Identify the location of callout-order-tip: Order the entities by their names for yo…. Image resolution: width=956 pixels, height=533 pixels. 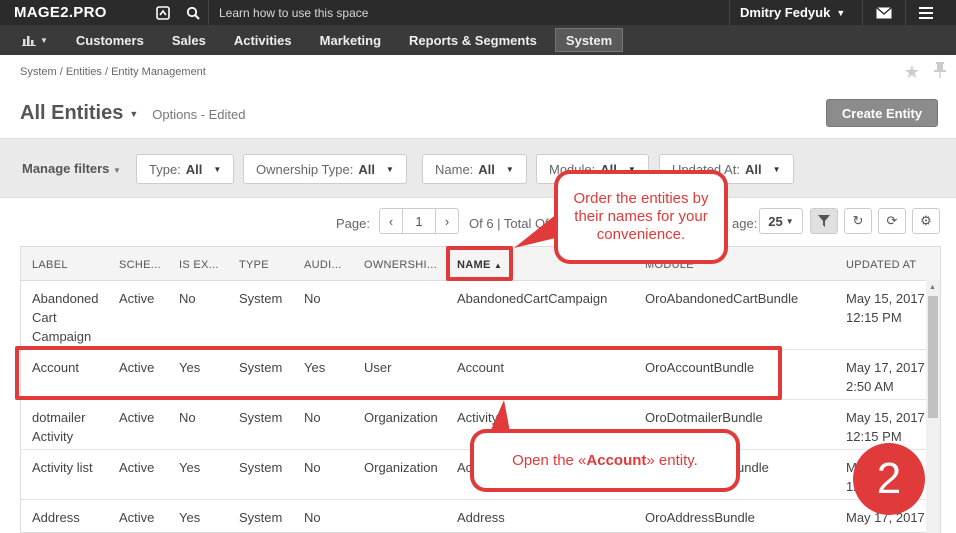
(641, 217).